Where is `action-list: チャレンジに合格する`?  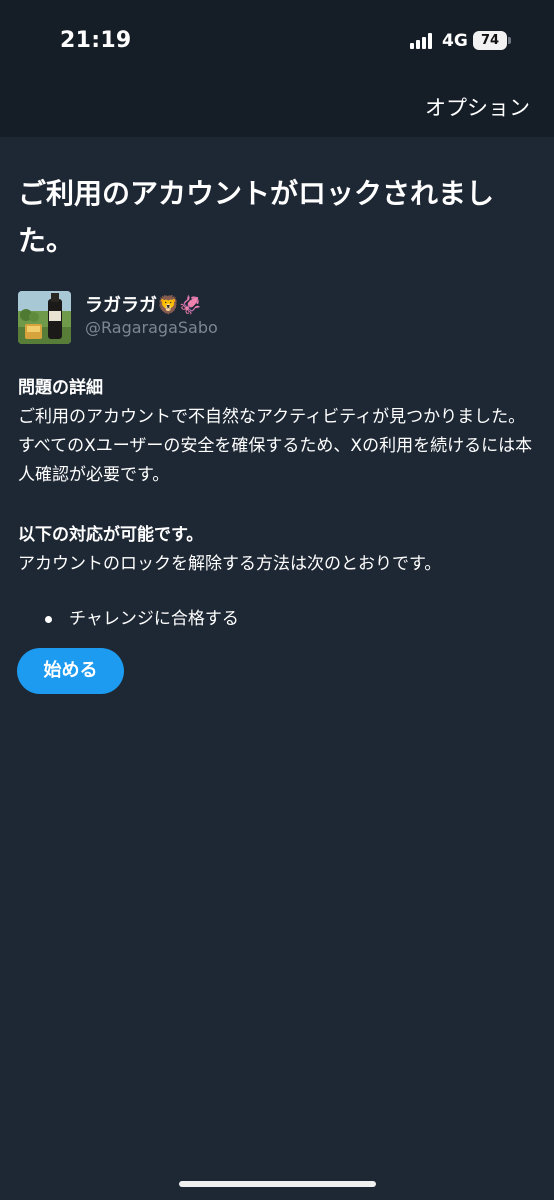
action-list: チャレンジに合格する is located at coordinates (278, 619).